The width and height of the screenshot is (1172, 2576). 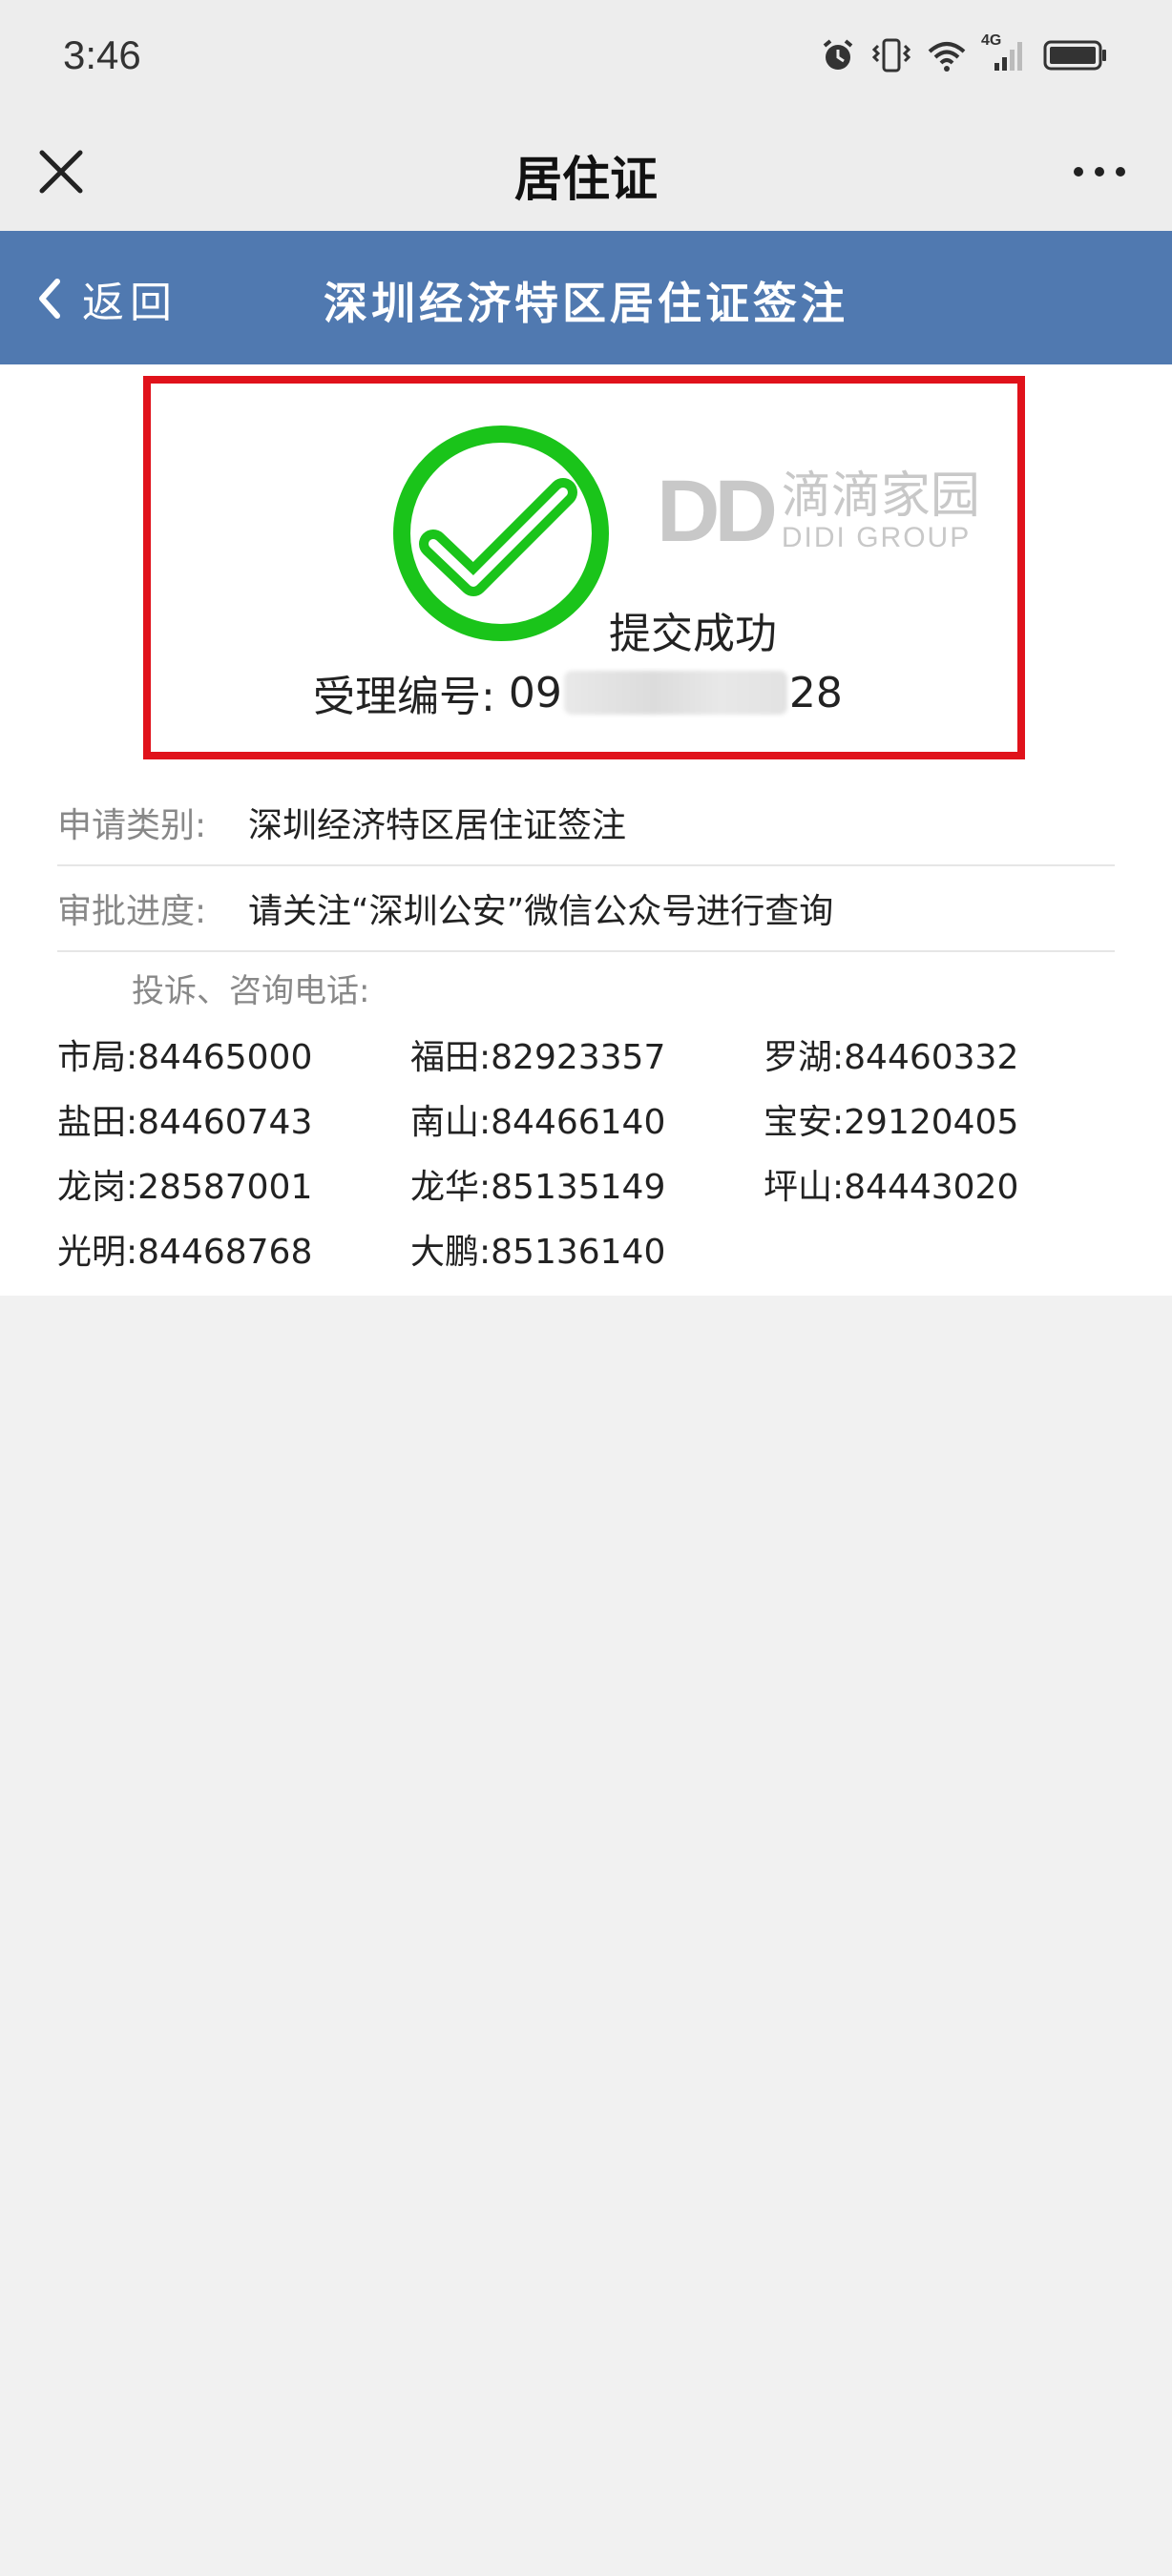 I want to click on phone-item: 宝安:29120405, so click(x=891, y=1122).